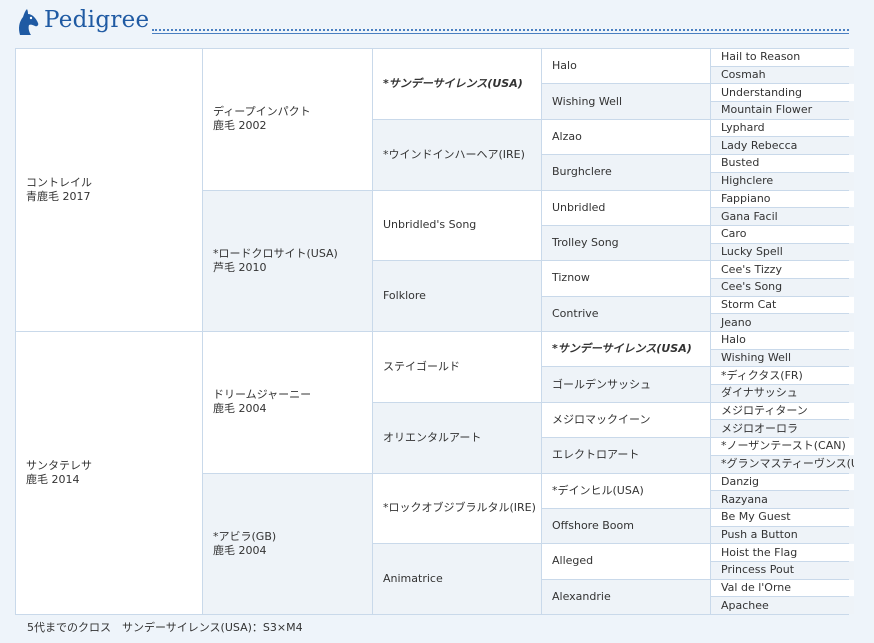 The width and height of the screenshot is (874, 643). I want to click on page-header: Pedigree, so click(437, 22).